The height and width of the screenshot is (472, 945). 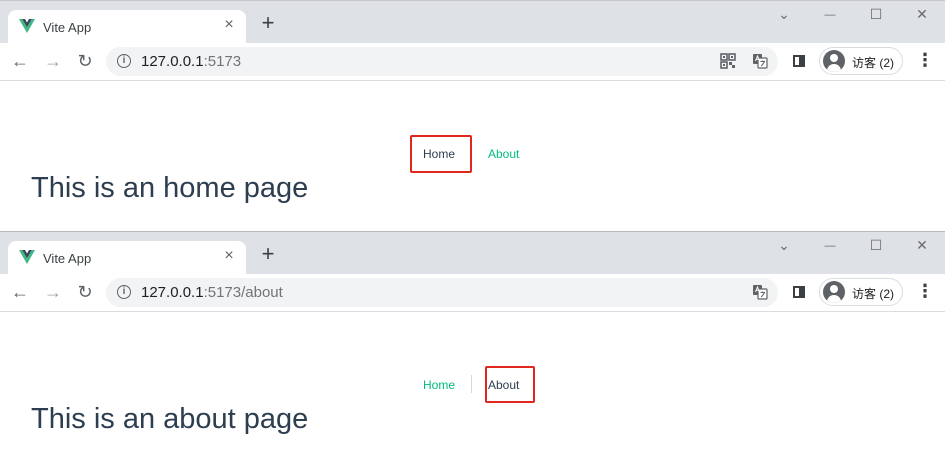 I want to click on browser-toolbar: ← → ↻ i 127.0.0.1:5173/about 访客 (2) ⋮, so click(x=472, y=293).